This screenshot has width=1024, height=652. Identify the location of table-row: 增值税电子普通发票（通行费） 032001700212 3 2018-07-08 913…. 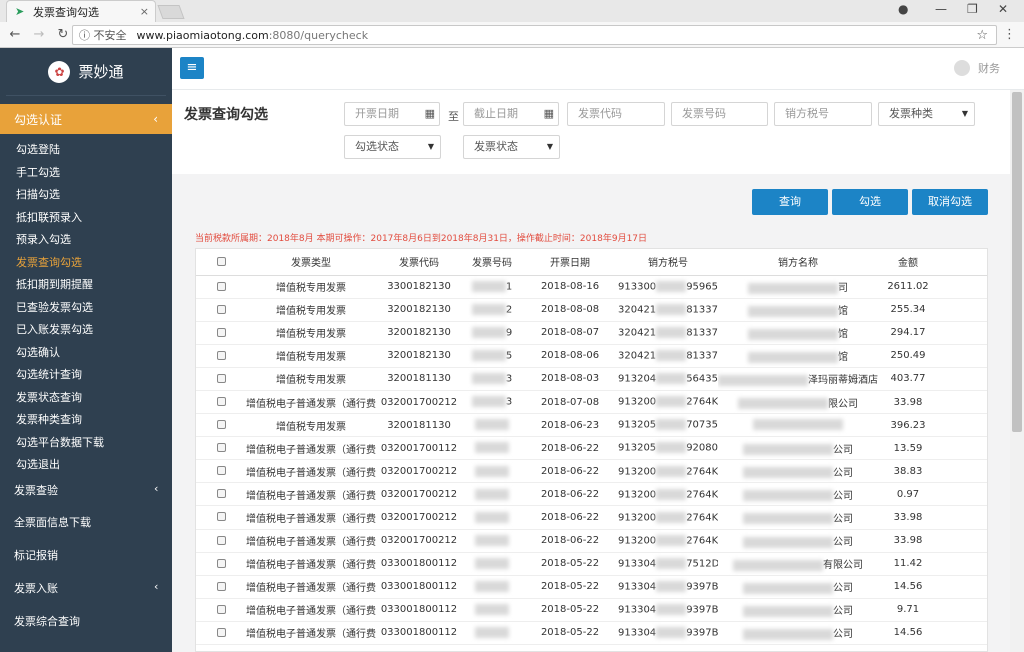
(591, 402).